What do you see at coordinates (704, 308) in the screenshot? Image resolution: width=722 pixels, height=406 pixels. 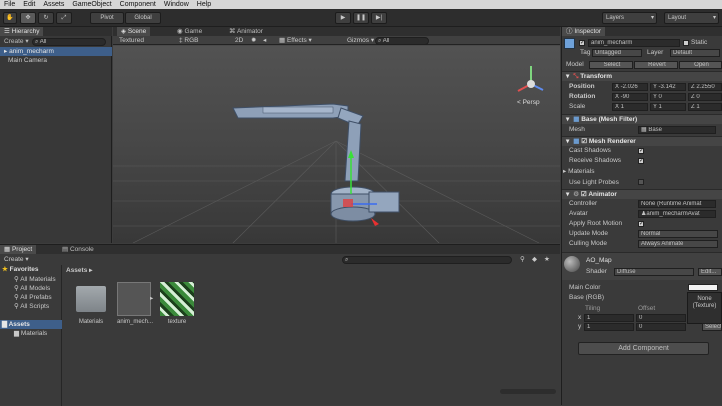 I see `texture-slot: None (Texture)` at bounding box center [704, 308].